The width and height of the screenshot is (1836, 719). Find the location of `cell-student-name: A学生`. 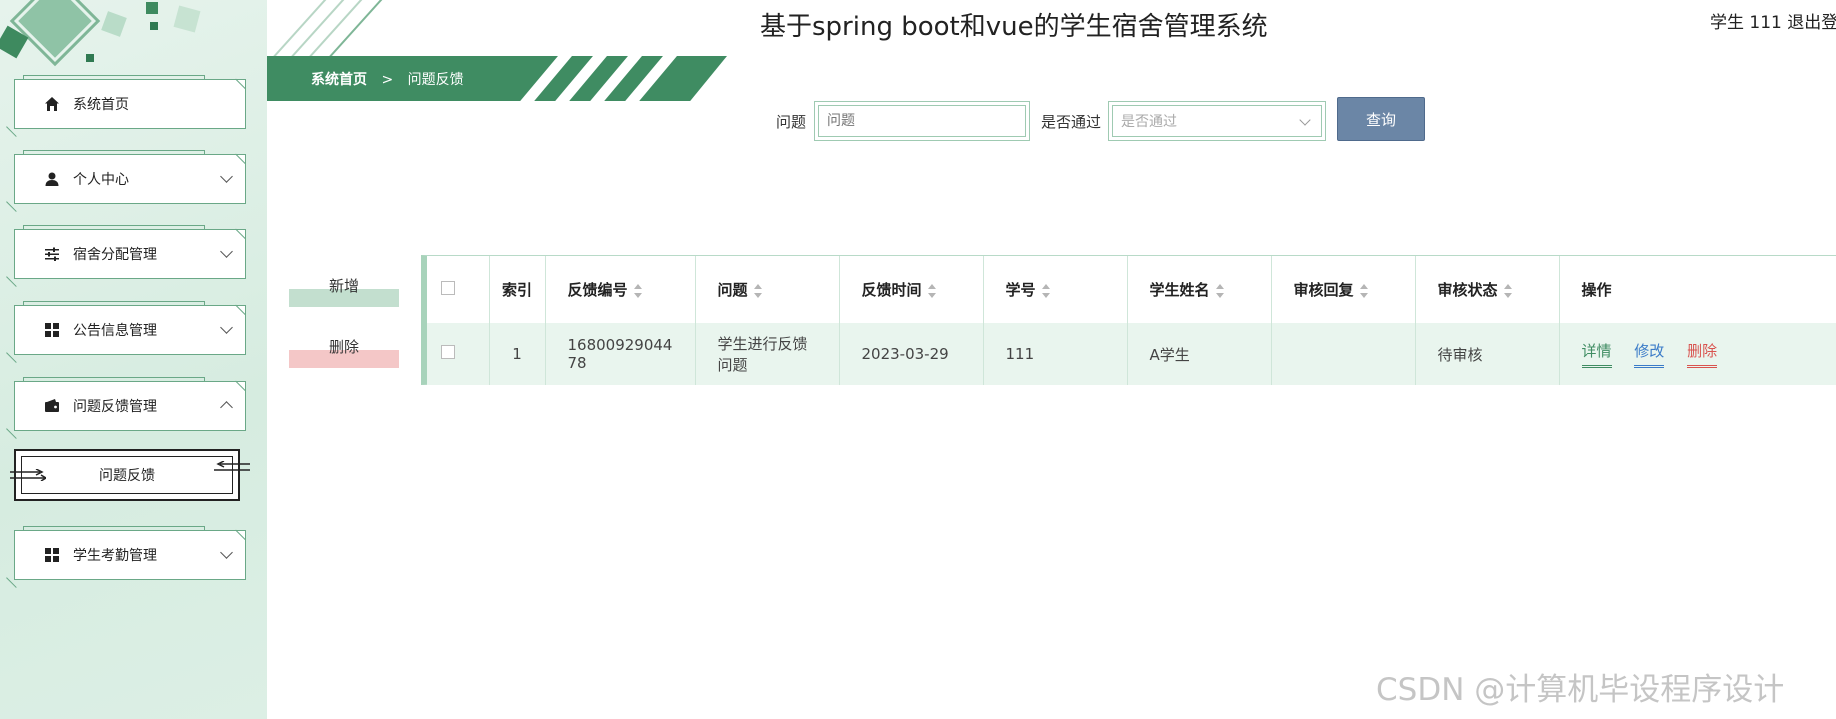

cell-student-name: A学生 is located at coordinates (1199, 354).